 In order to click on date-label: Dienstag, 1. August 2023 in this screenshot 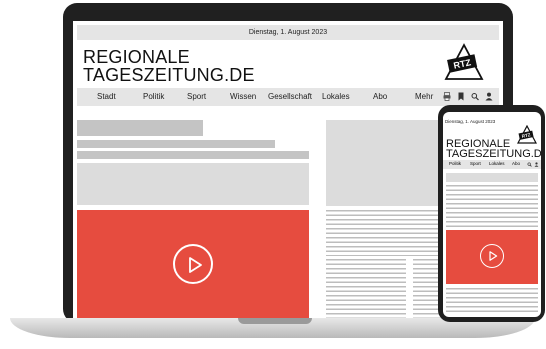, I will do `click(288, 32)`.